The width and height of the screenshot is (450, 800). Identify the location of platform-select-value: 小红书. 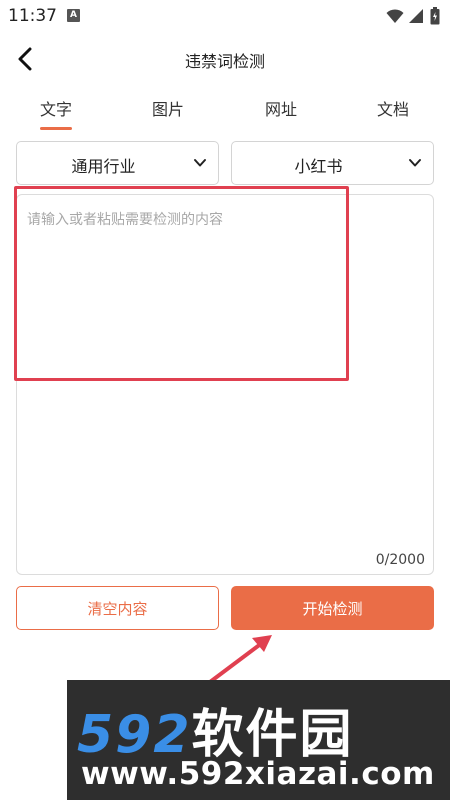
(318, 166).